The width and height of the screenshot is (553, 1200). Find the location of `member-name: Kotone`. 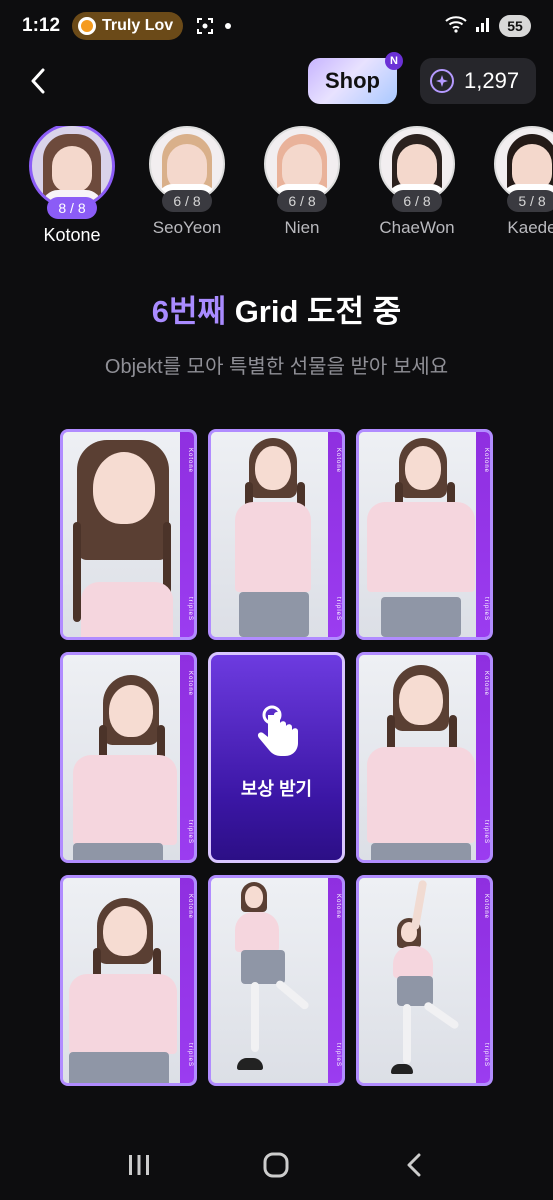

member-name: Kotone is located at coordinates (72, 235).